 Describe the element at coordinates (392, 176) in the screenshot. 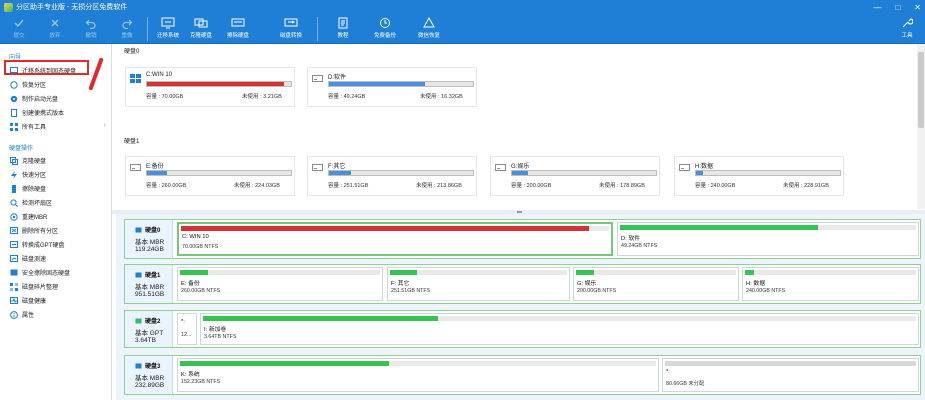

I see `volume-card-f: F:其它 容量 : 251.51GB 未使用 : 213.86GB` at that location.